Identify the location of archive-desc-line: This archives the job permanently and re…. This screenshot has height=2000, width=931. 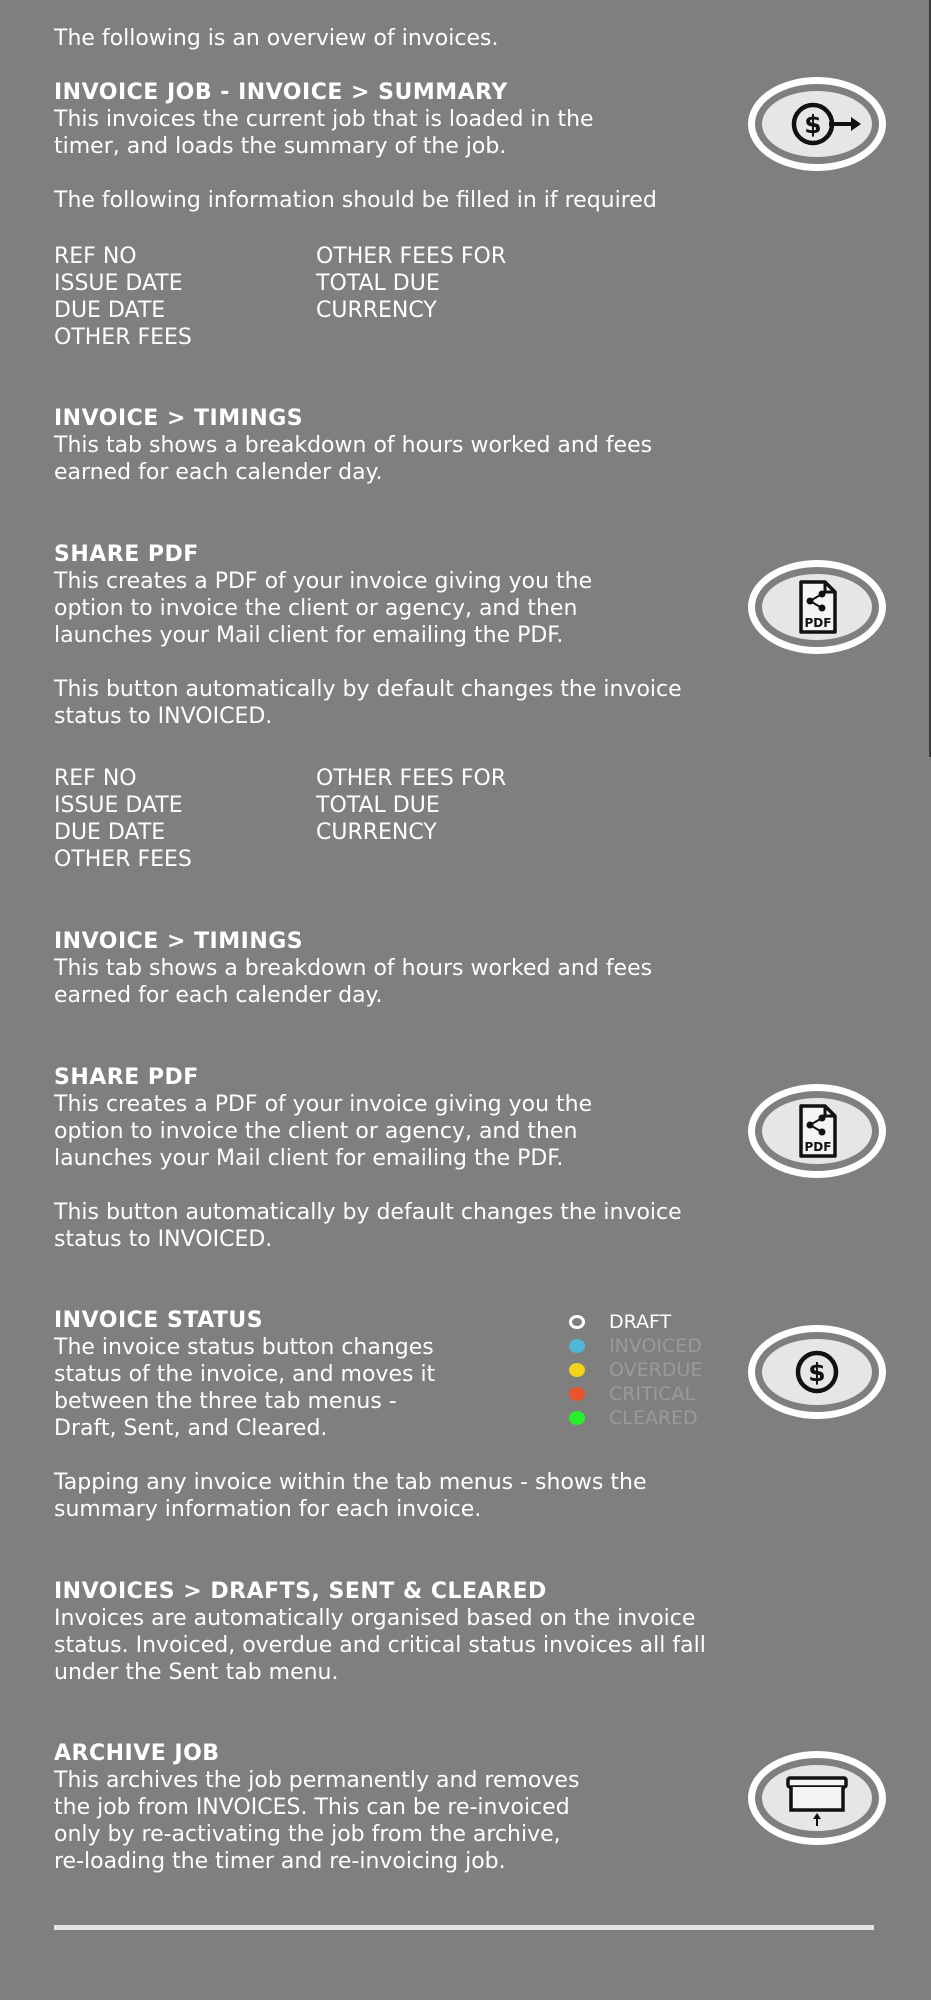
(317, 1780).